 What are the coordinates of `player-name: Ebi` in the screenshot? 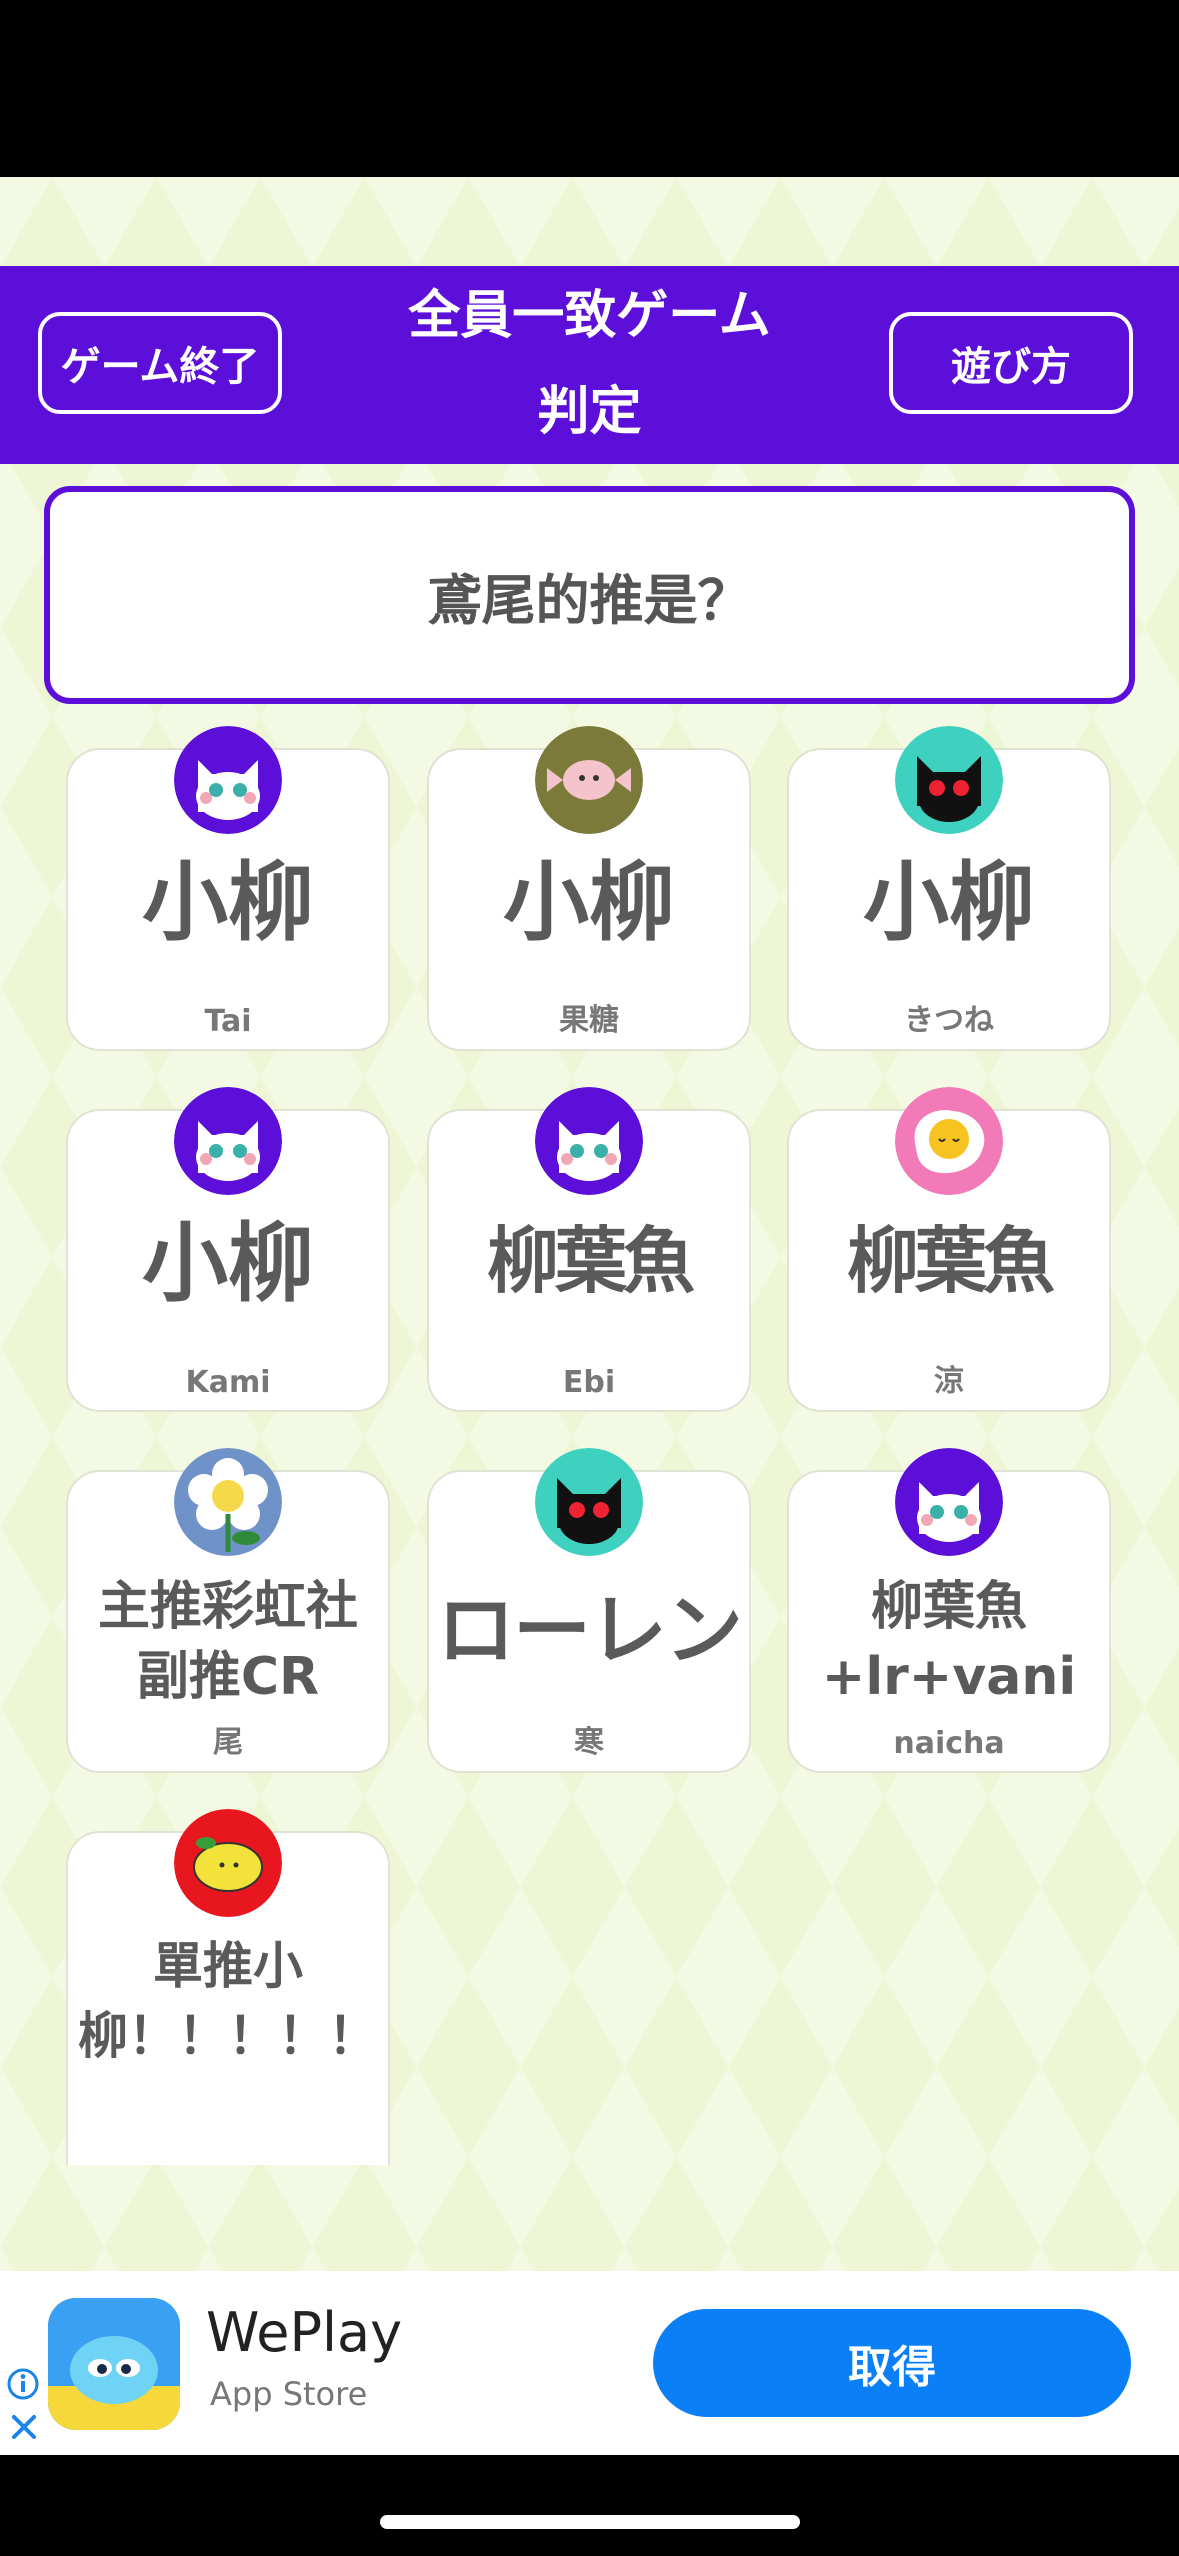 It's located at (589, 1382).